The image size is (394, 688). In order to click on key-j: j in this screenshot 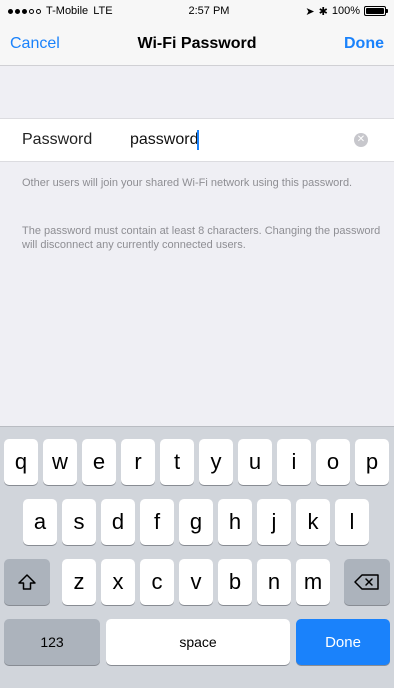, I will do `click(274, 522)`.